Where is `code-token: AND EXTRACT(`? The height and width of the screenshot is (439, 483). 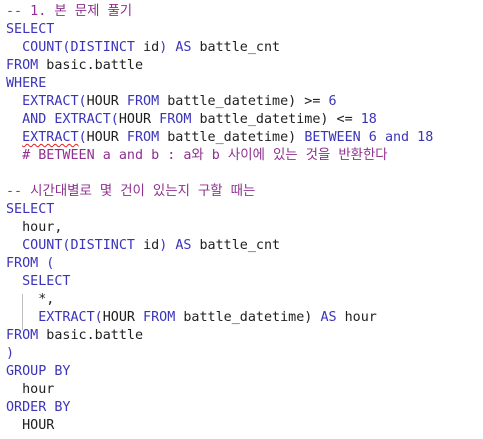
code-token: AND EXTRACT( is located at coordinates (62, 119).